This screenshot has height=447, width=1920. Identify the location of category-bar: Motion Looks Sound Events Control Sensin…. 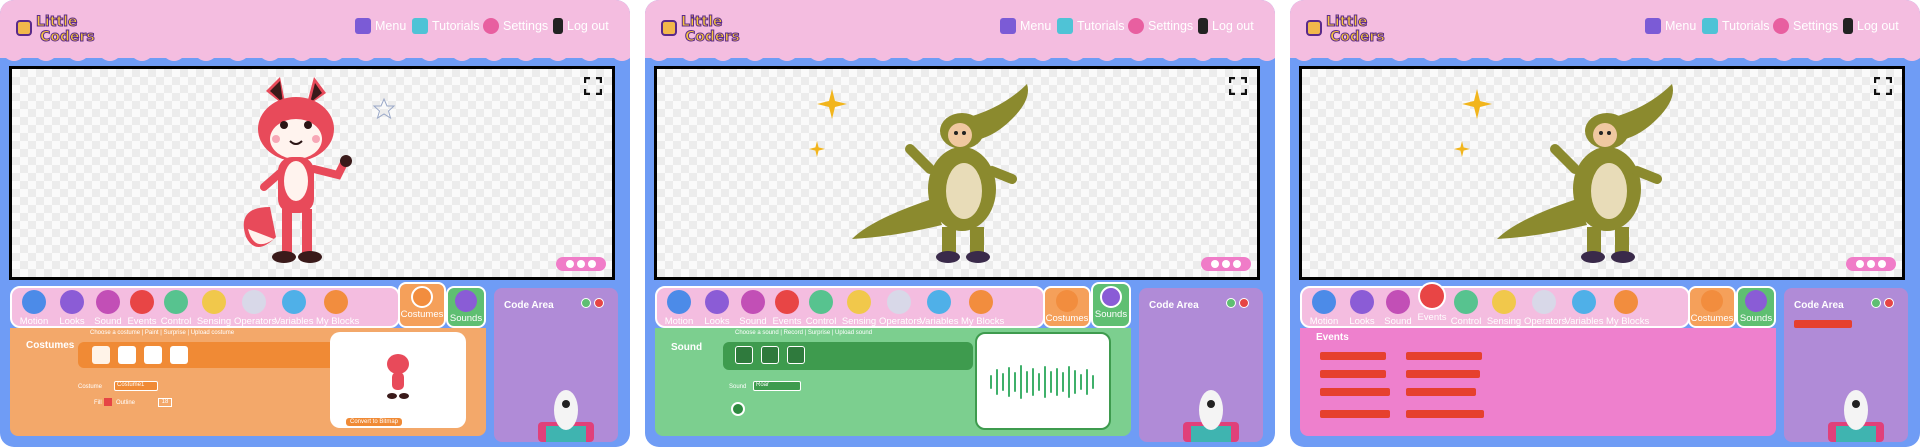
(205, 307).